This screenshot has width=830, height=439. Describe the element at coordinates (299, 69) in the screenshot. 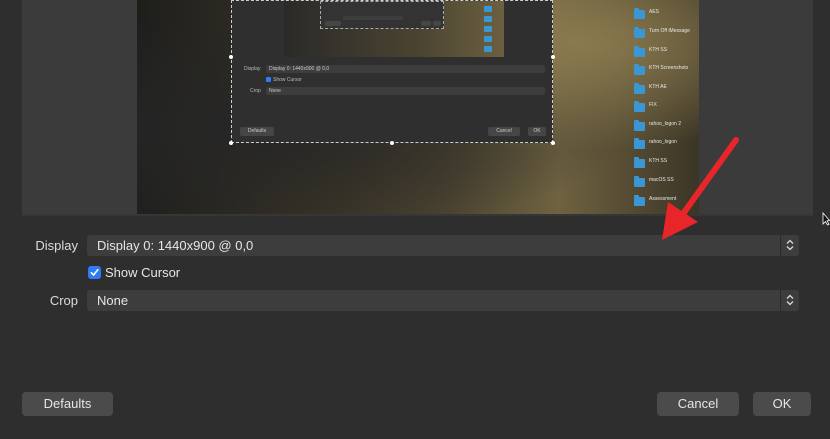

I see `nested-display-value: Display 0: 1440x900 @ 0,0` at that location.